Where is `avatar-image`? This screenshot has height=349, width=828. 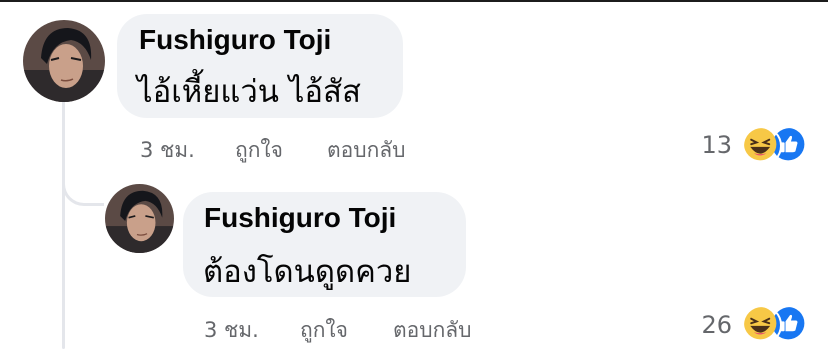 avatar-image is located at coordinates (64, 61).